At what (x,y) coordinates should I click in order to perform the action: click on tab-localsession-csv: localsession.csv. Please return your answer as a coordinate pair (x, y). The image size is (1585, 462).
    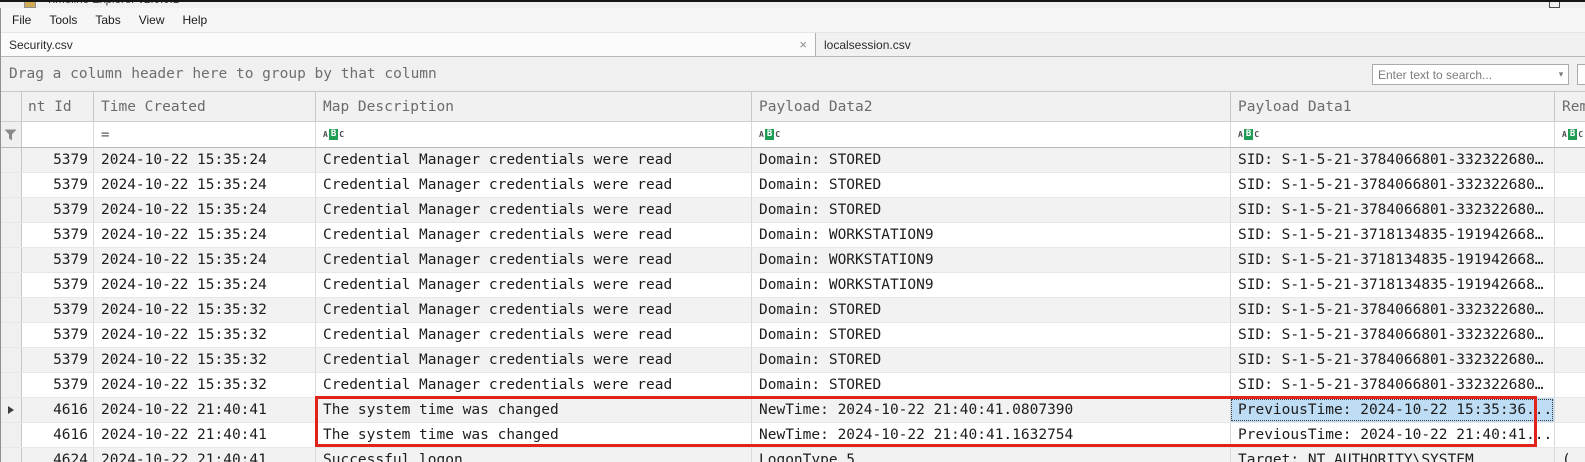
    Looking at the image, I should click on (1201, 44).